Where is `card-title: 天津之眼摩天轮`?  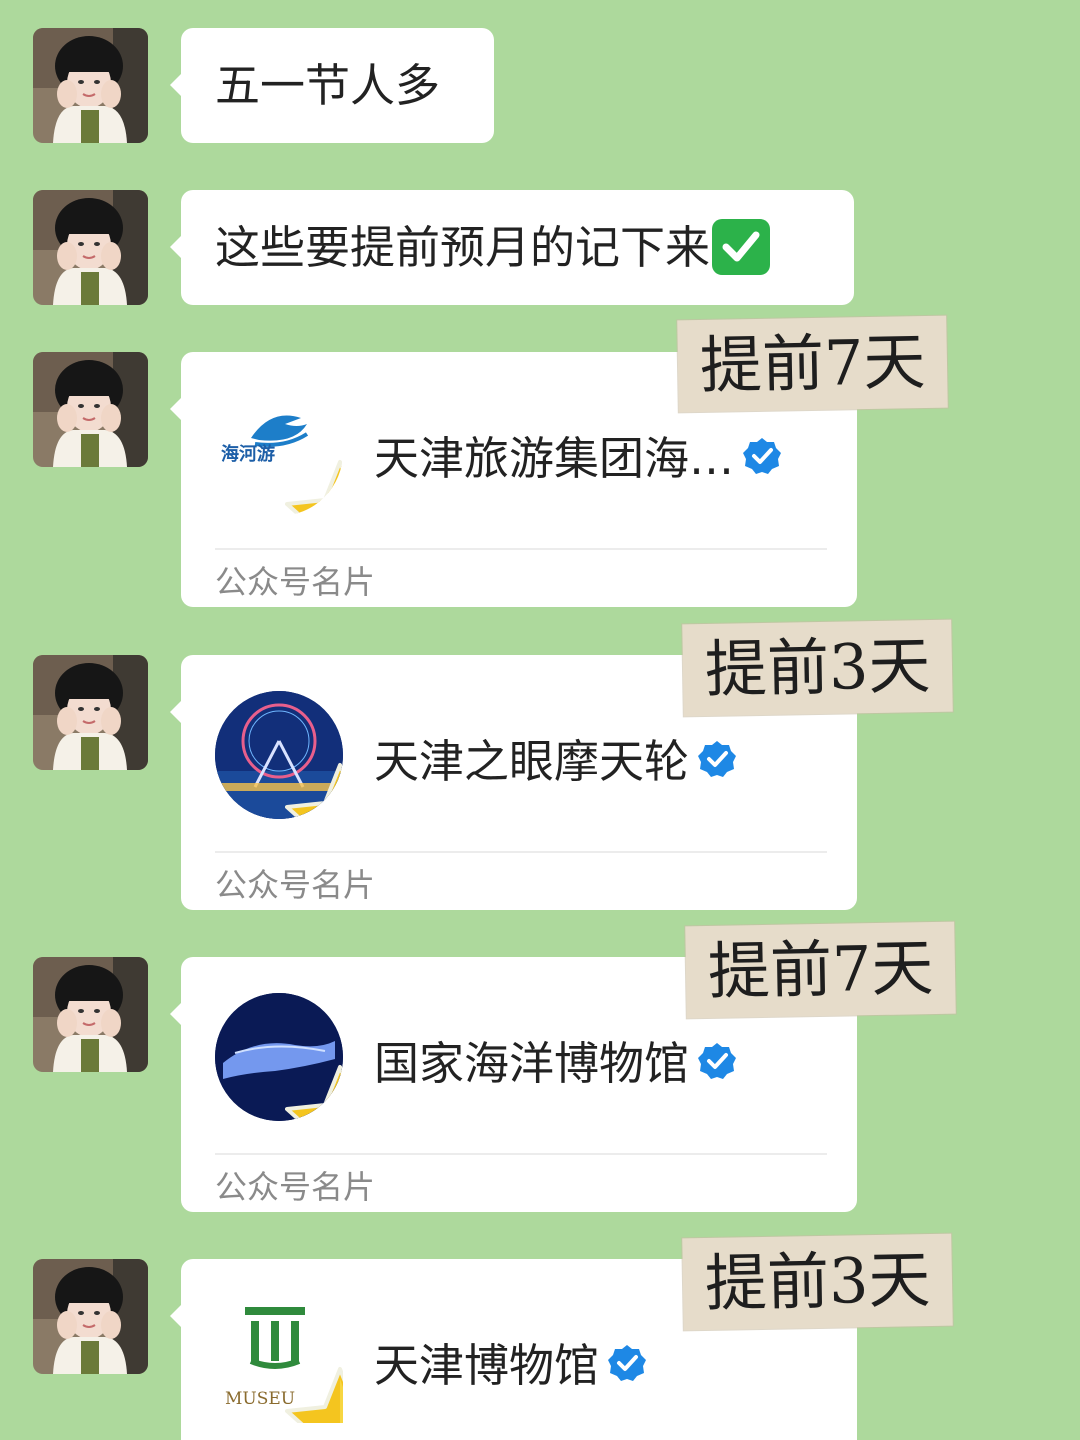
card-title: 天津之眼摩天轮 is located at coordinates (532, 761).